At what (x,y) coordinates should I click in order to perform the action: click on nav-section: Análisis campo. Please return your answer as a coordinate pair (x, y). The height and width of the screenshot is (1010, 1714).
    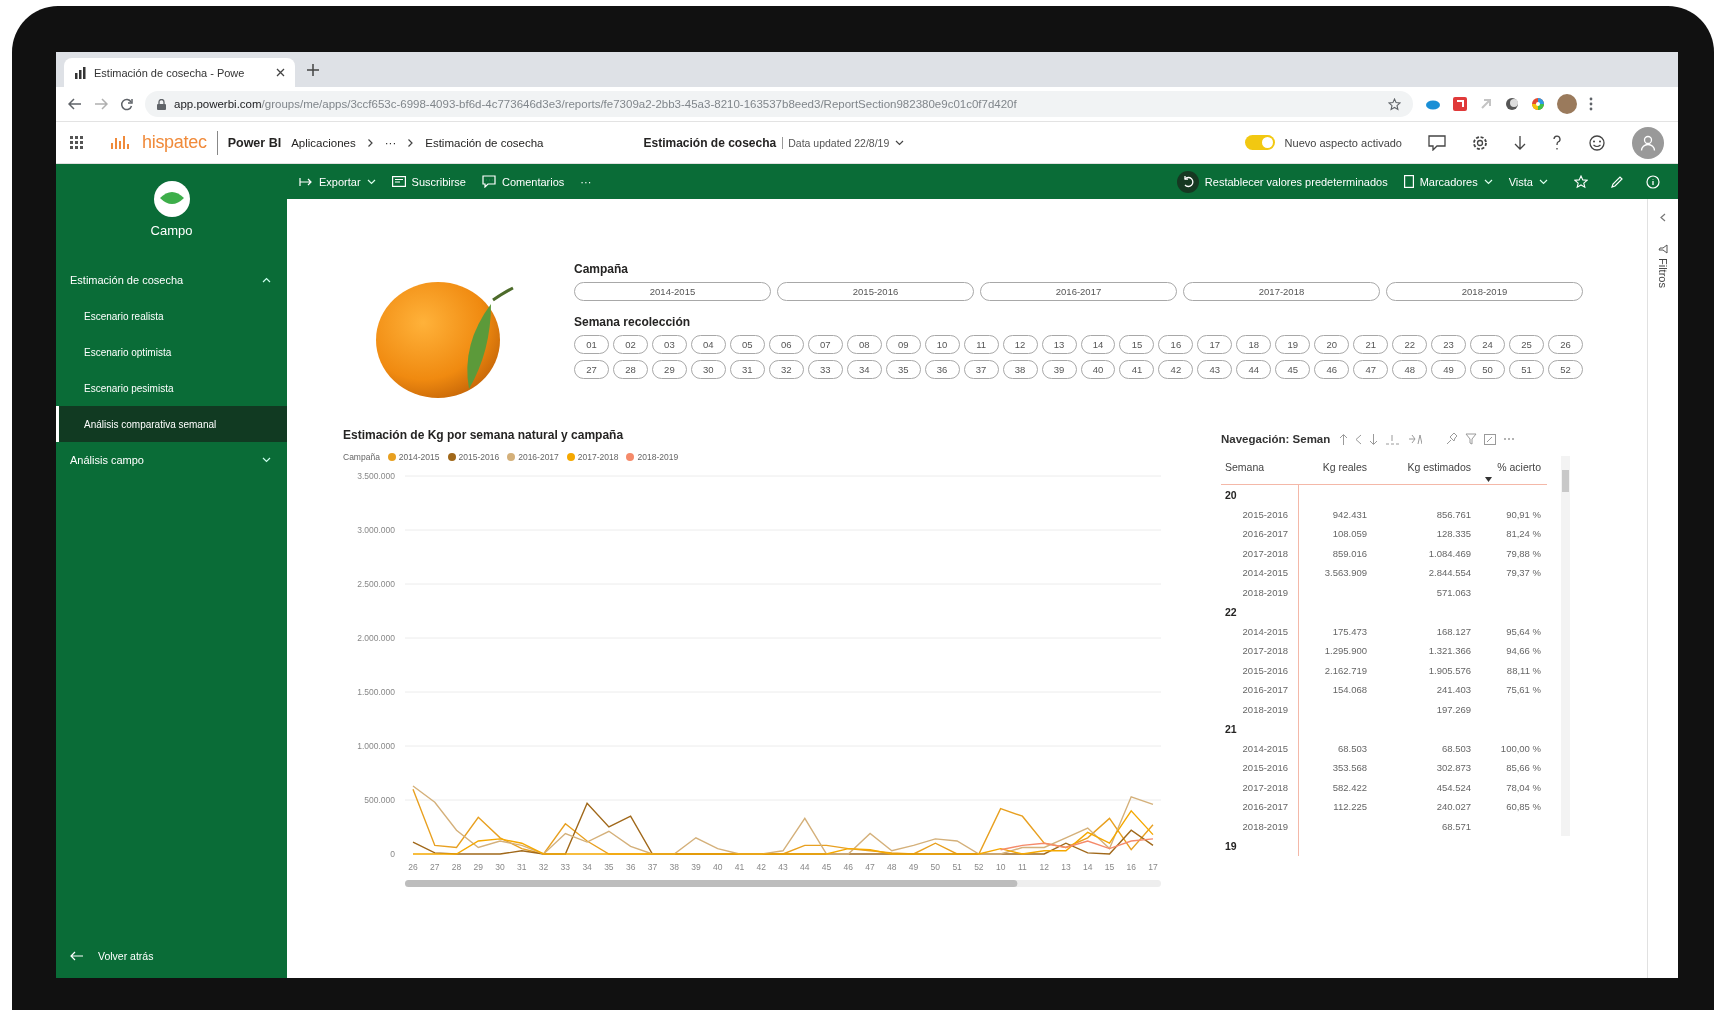
    Looking at the image, I should click on (107, 460).